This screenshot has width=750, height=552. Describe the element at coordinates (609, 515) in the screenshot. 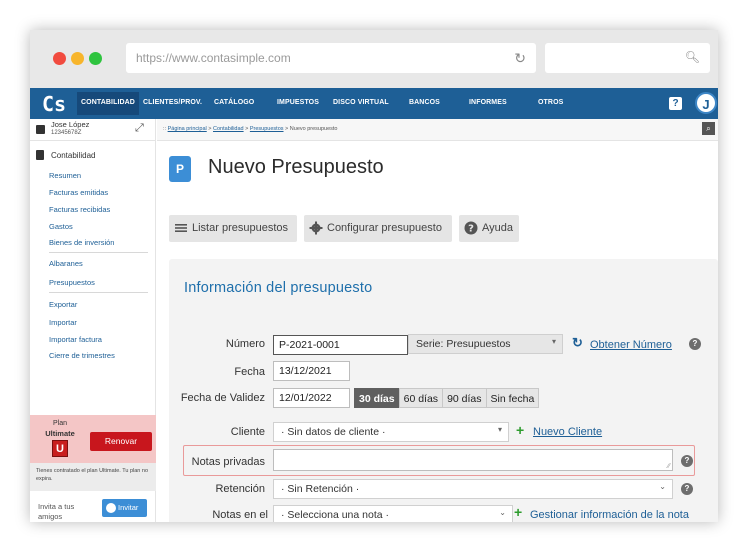

I see `gestionar-notas-link: Gestionar información de la nota` at that location.